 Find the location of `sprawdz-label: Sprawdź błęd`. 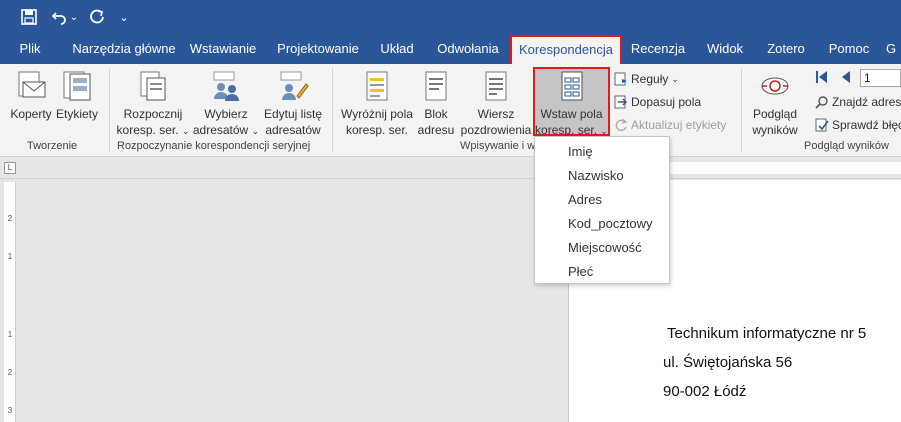

sprawdz-label: Sprawdź błęd is located at coordinates (866, 125).